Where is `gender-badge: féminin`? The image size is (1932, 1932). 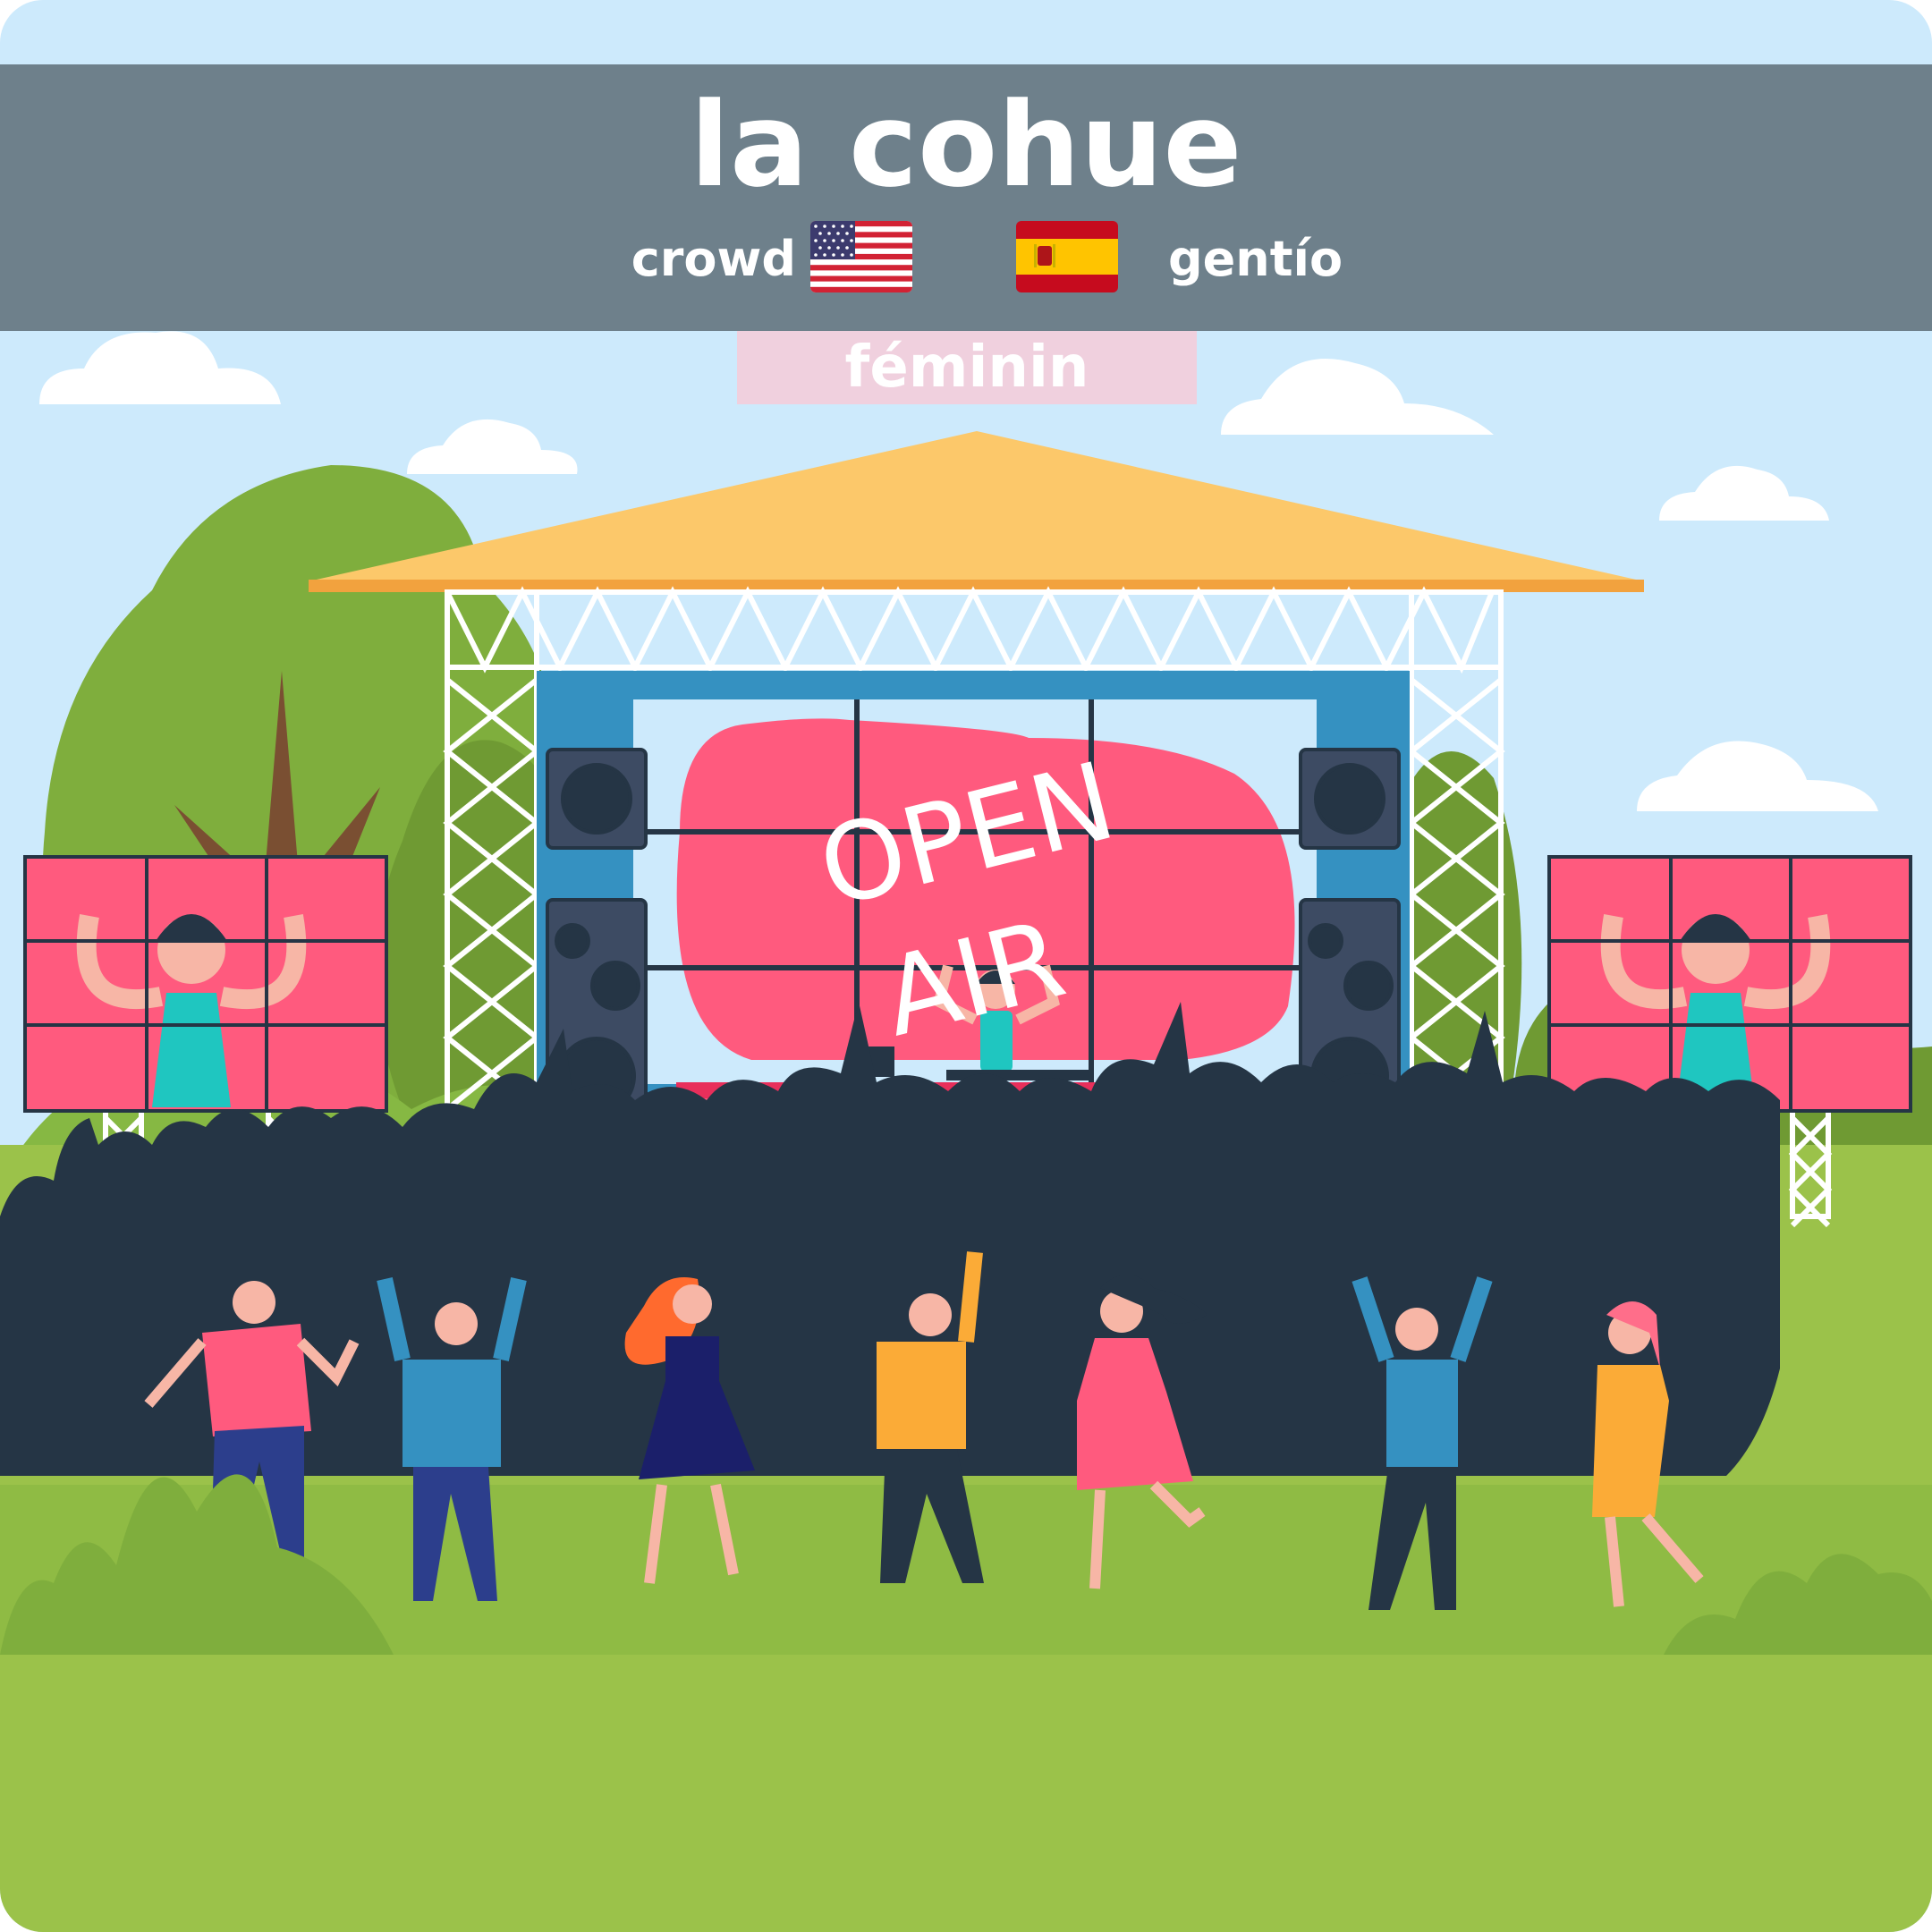 gender-badge: féminin is located at coordinates (967, 367).